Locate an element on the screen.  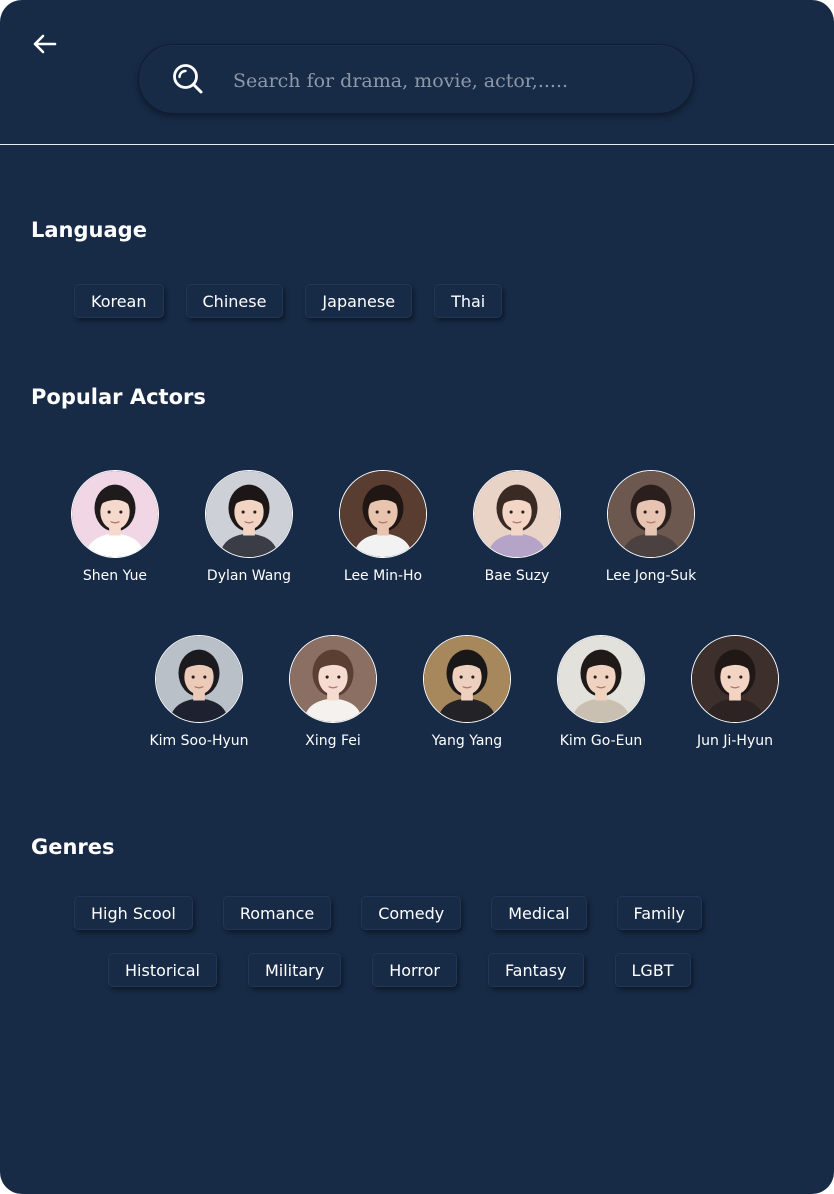
language-chip-row: Korean Chinese Japanese Thai is located at coordinates (288, 301).